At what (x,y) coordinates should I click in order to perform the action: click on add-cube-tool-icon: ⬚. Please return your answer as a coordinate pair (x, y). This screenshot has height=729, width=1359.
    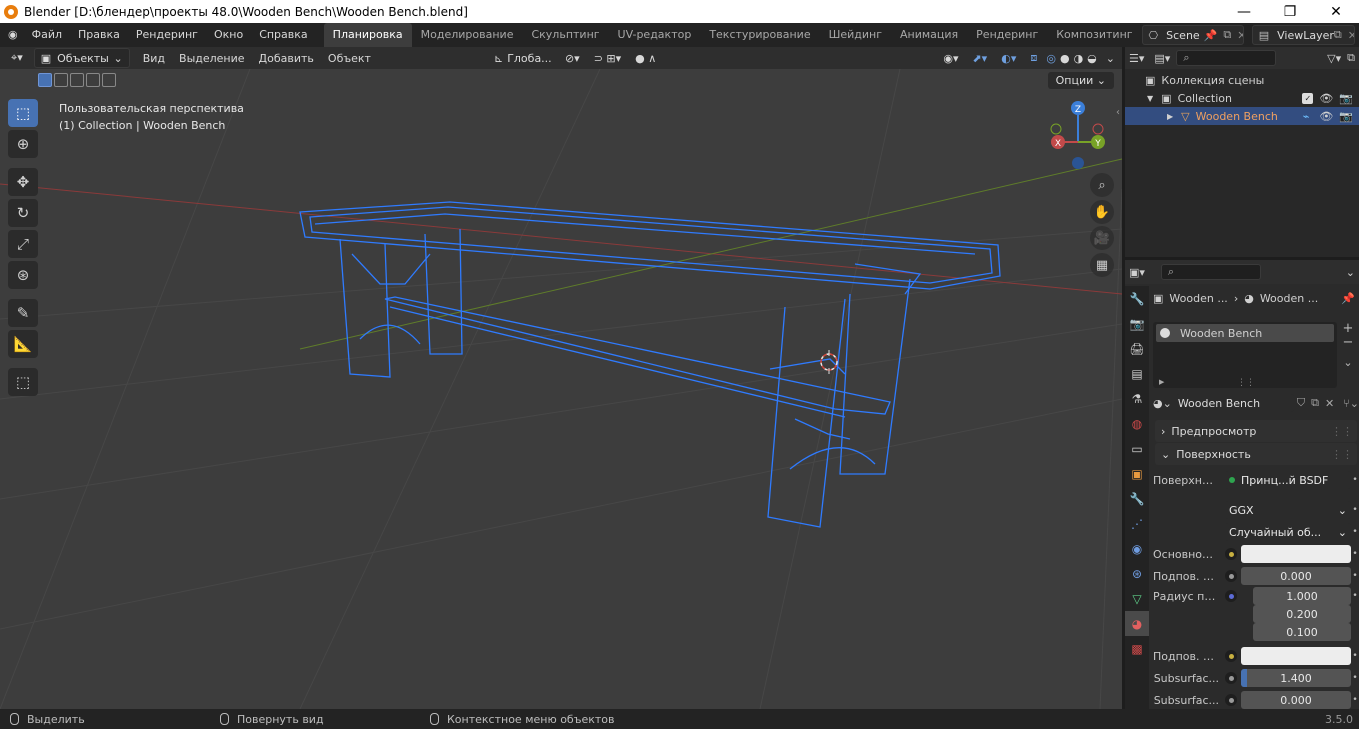
    Looking at the image, I should click on (23, 382).